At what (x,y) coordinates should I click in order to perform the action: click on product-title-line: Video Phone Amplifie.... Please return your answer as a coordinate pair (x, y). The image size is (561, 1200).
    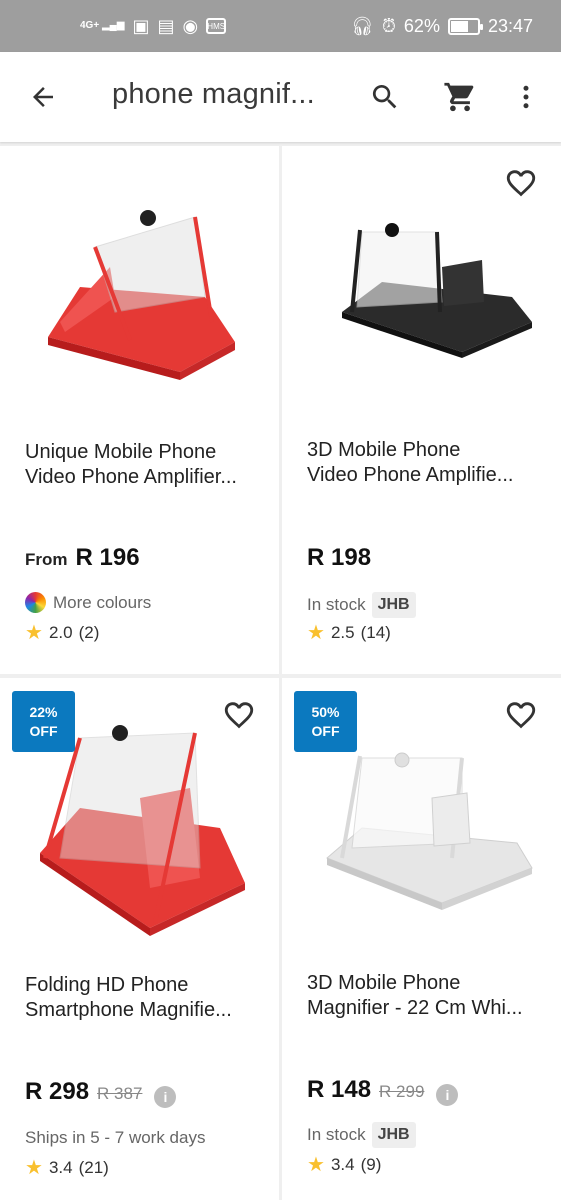
    Looking at the image, I should click on (410, 475).